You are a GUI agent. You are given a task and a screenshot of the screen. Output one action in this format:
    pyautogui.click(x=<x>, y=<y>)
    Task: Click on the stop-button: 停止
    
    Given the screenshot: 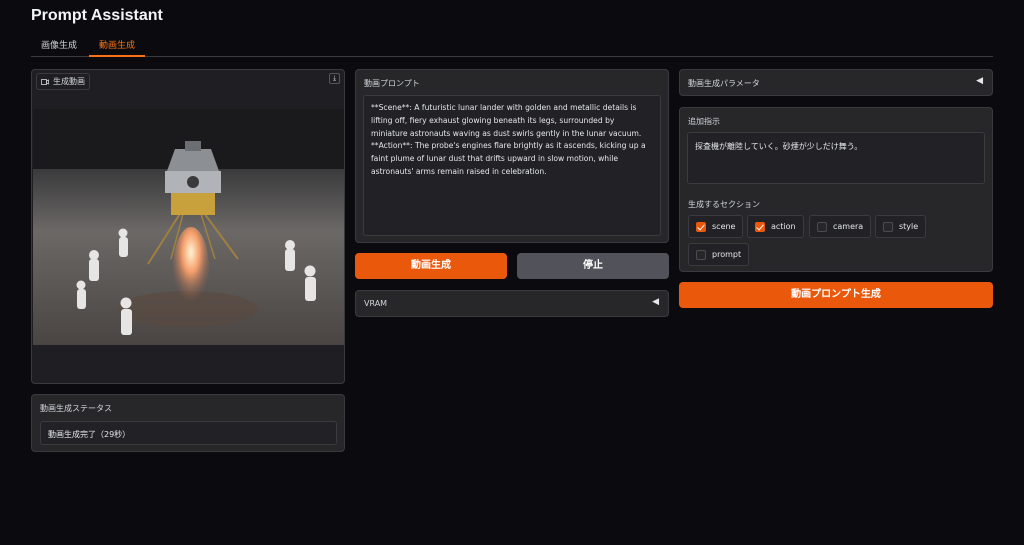 What is the action you would take?
    pyautogui.click(x=593, y=266)
    